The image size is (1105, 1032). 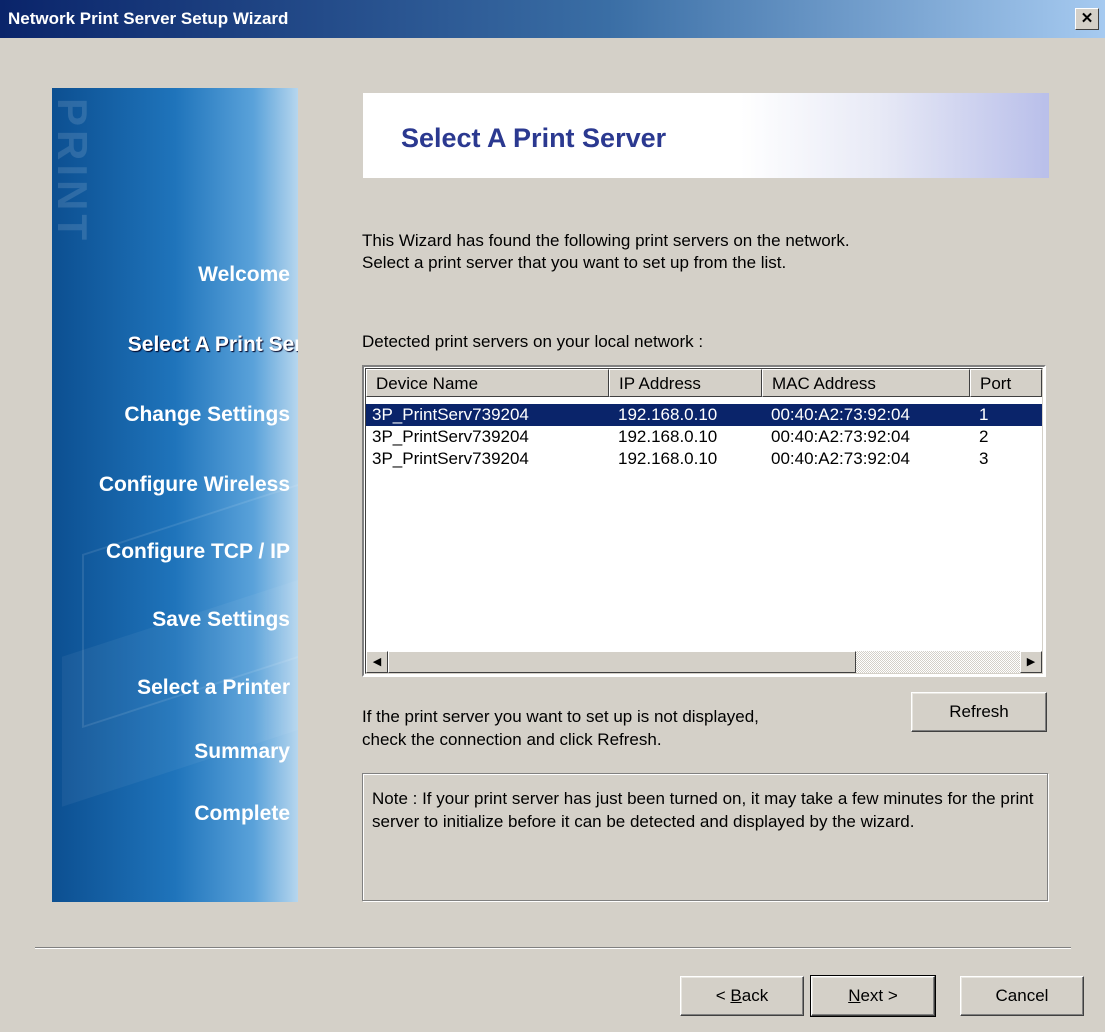 I want to click on step-change-settings: Change Settings, so click(x=207, y=414).